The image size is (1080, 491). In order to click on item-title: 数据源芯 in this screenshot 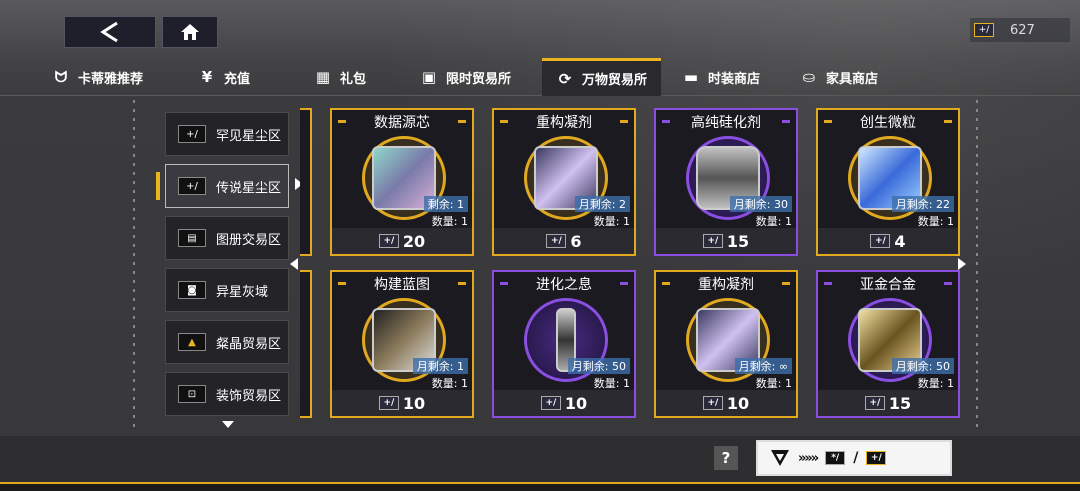, I will do `click(402, 123)`.